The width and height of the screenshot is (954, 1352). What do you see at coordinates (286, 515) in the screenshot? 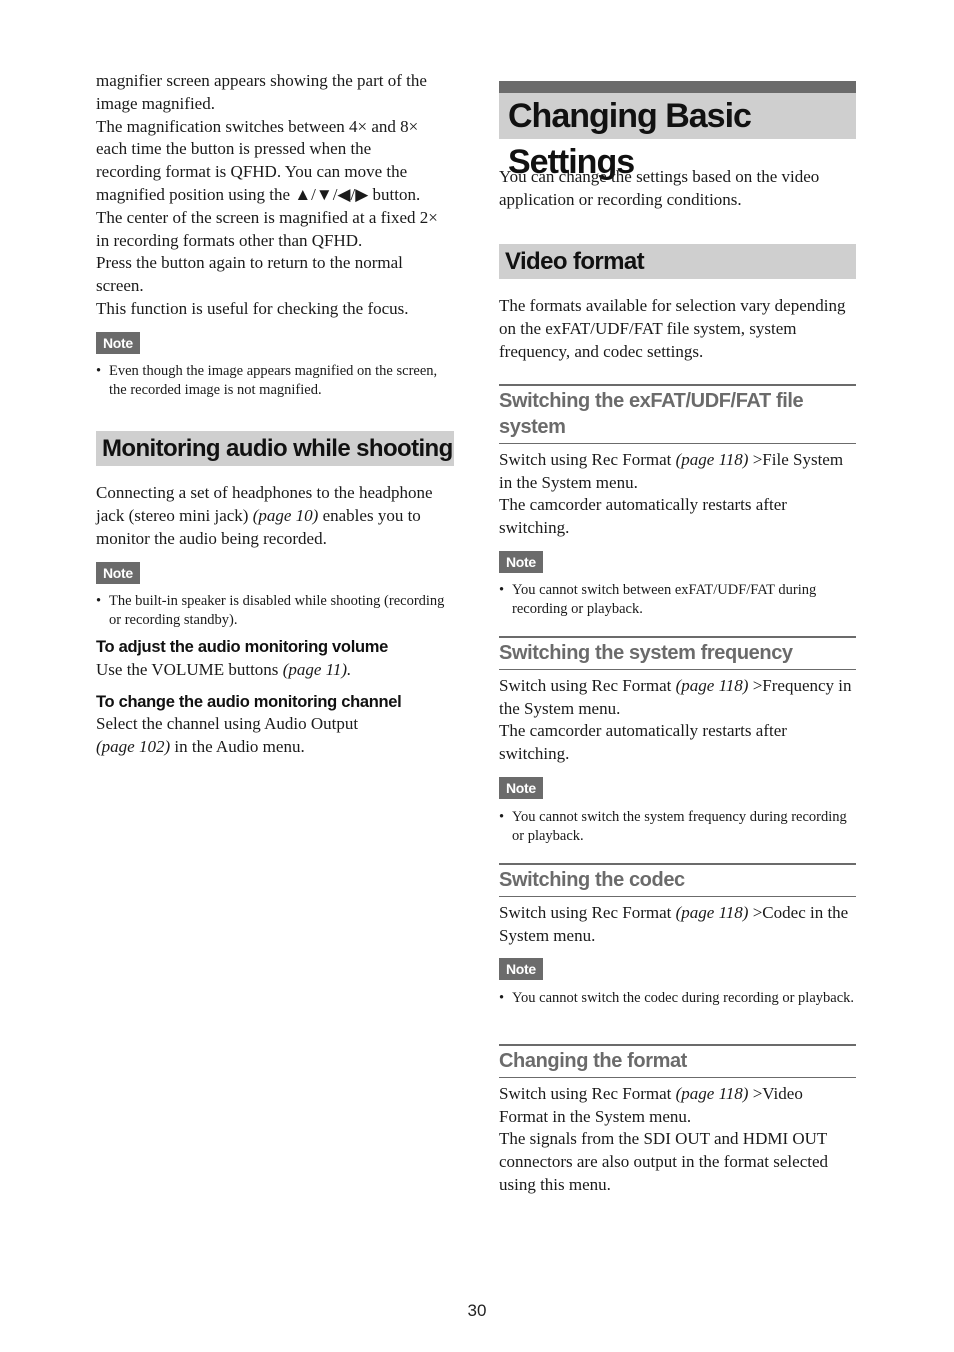
I see `page-ref-link: (page 10)` at bounding box center [286, 515].